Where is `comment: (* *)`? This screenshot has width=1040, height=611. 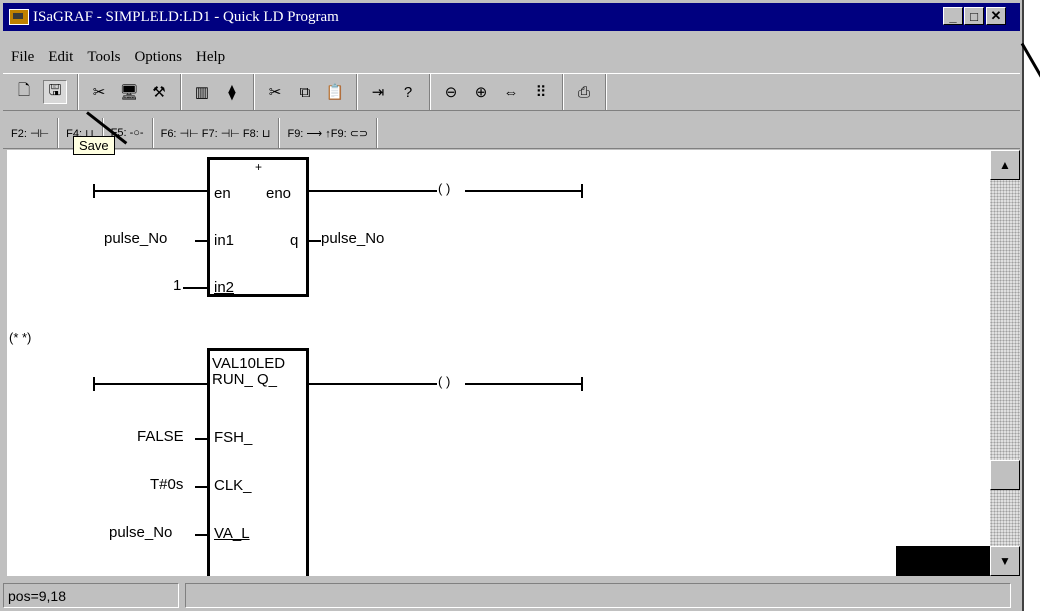 comment: (* *) is located at coordinates (20, 337).